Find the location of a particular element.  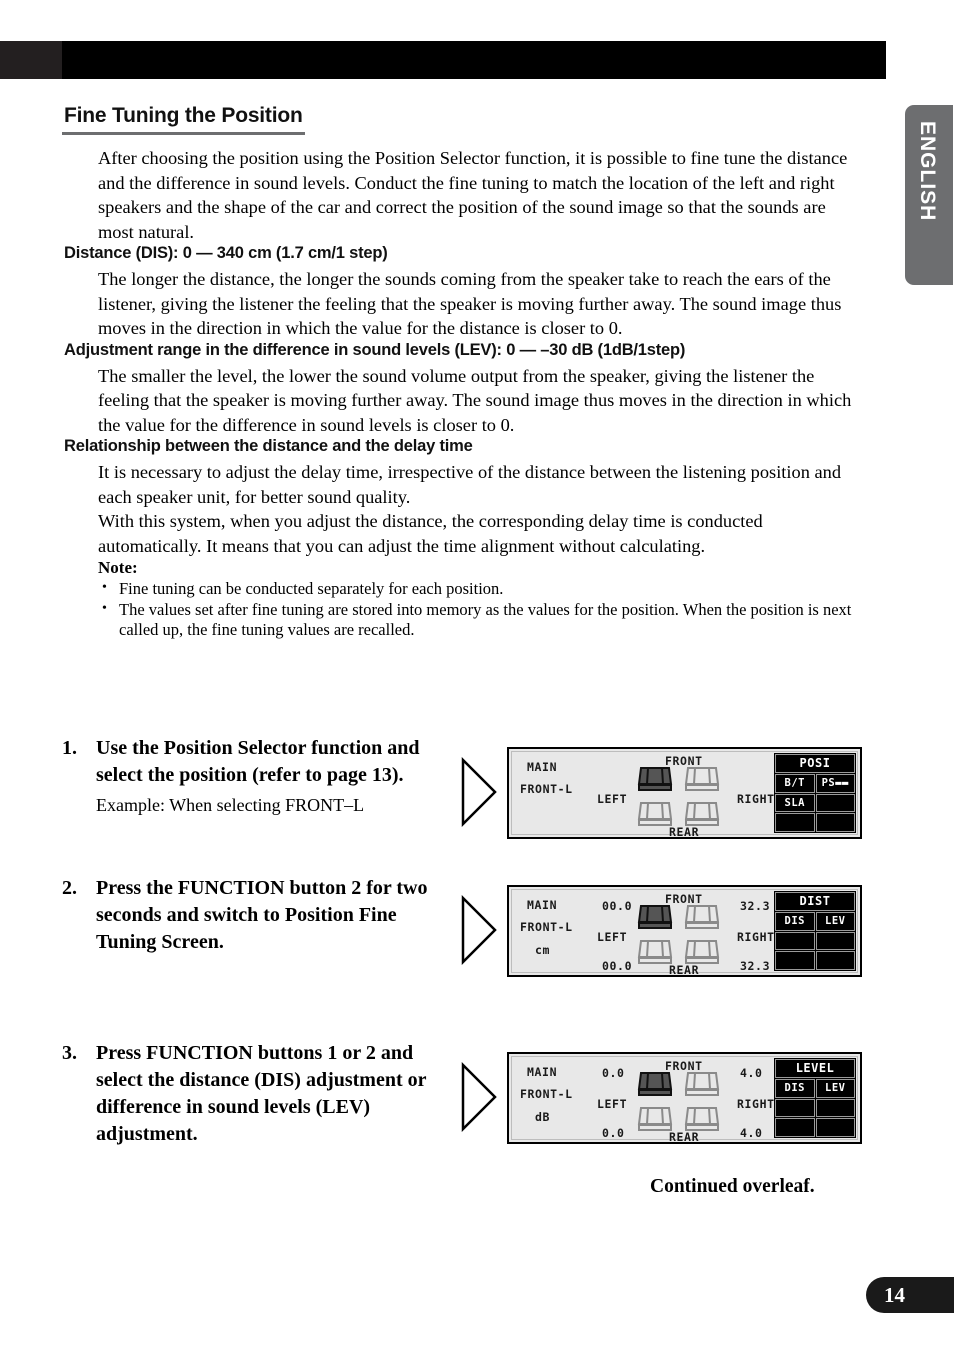

lcd-button-2: PS▬▬ is located at coordinates (835, 783).